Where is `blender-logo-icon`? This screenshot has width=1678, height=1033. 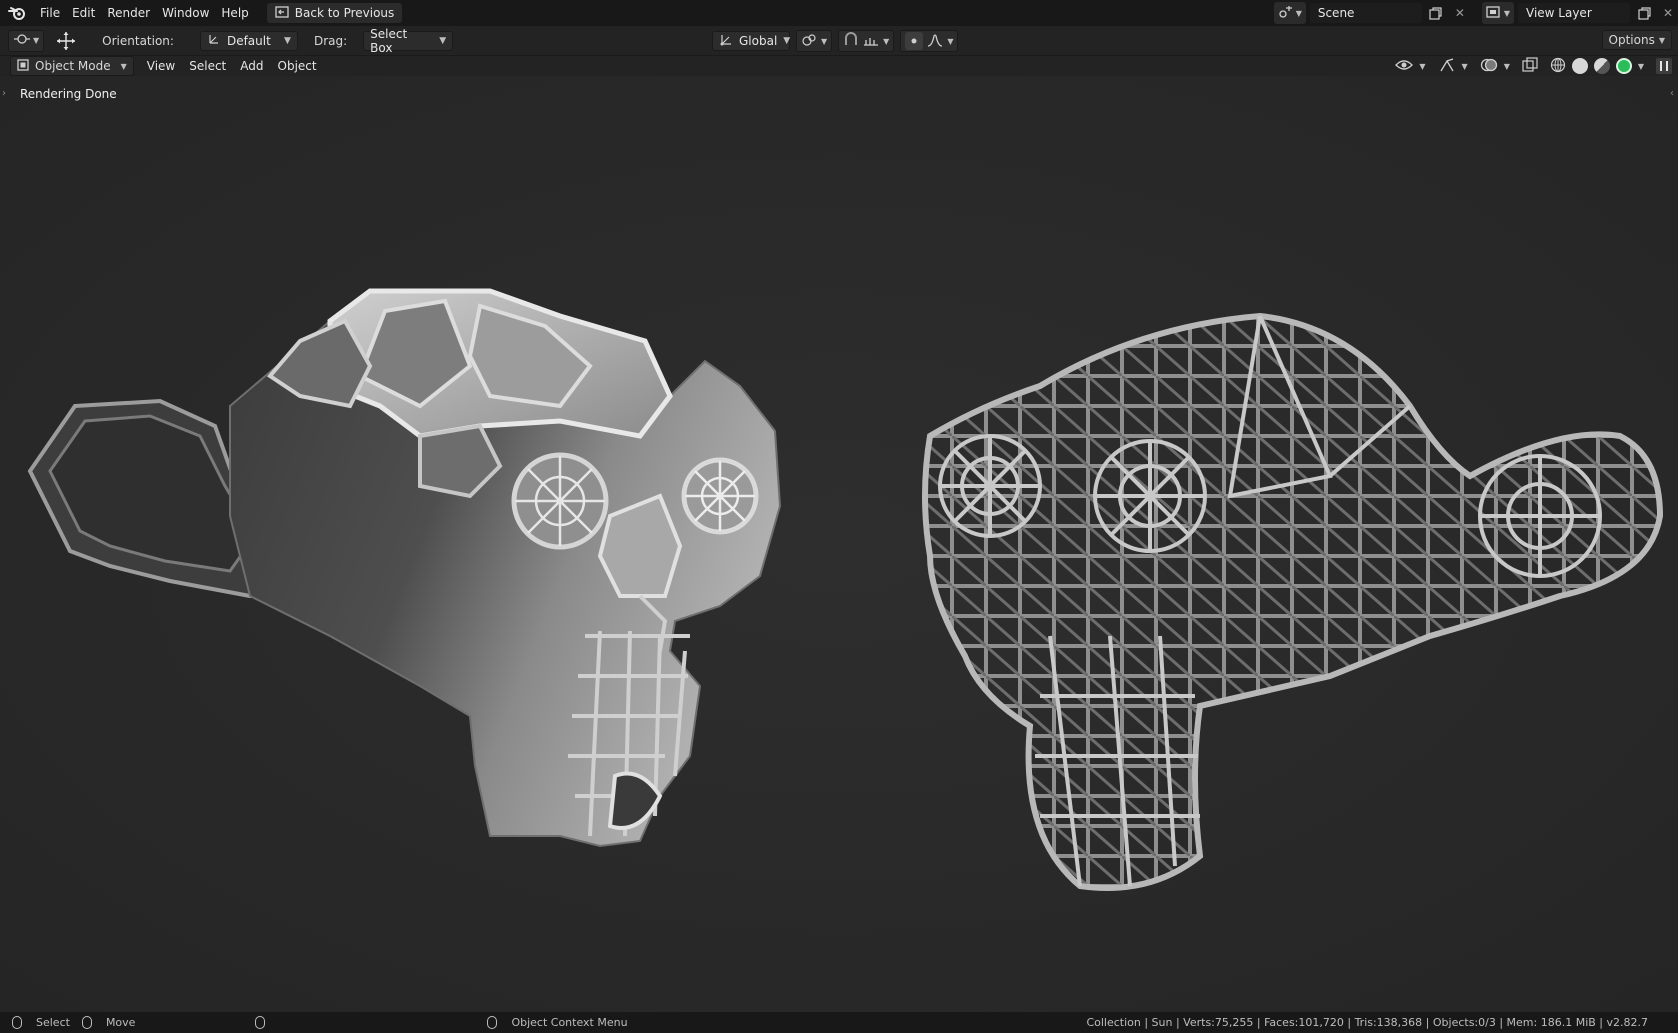
blender-logo-icon is located at coordinates (17, 13).